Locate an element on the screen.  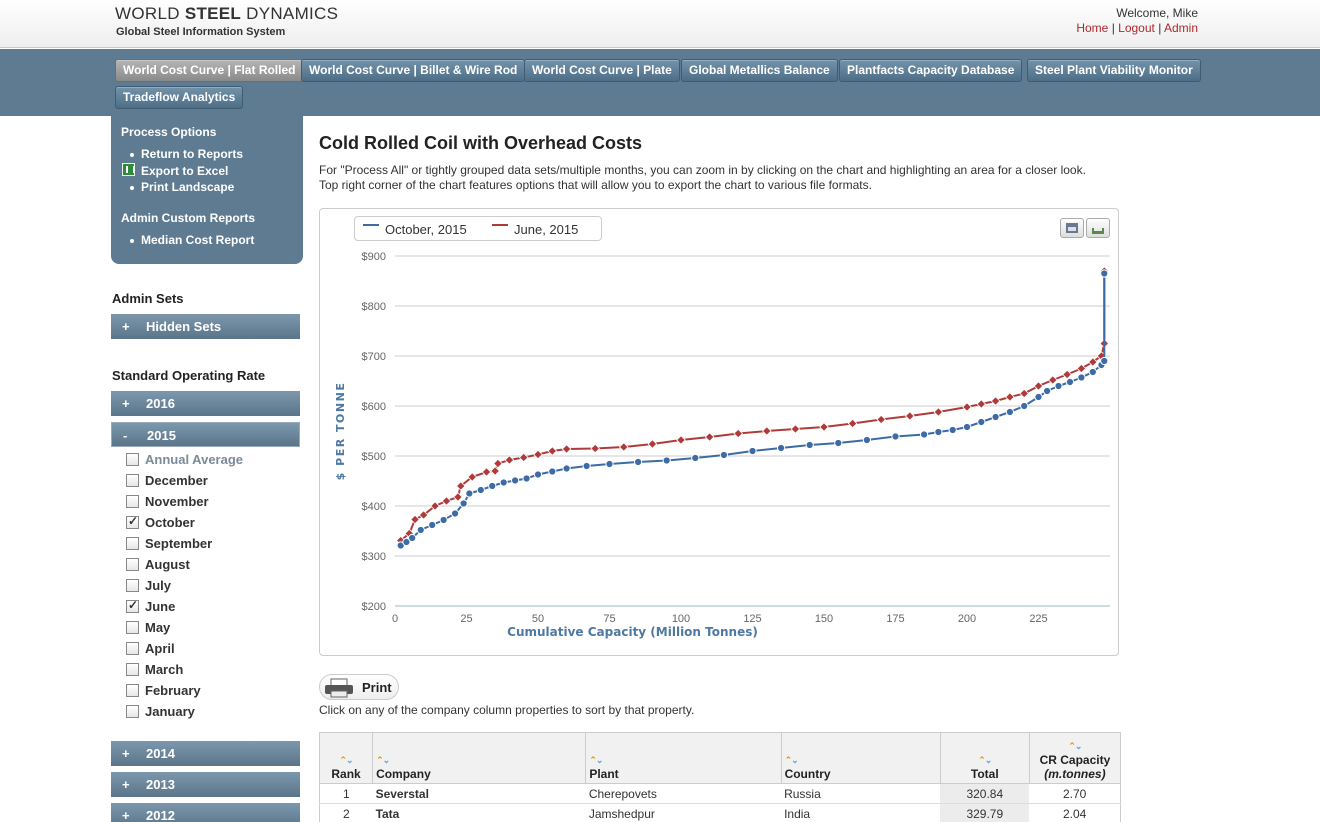
year-label: 2013 is located at coordinates (160, 784).